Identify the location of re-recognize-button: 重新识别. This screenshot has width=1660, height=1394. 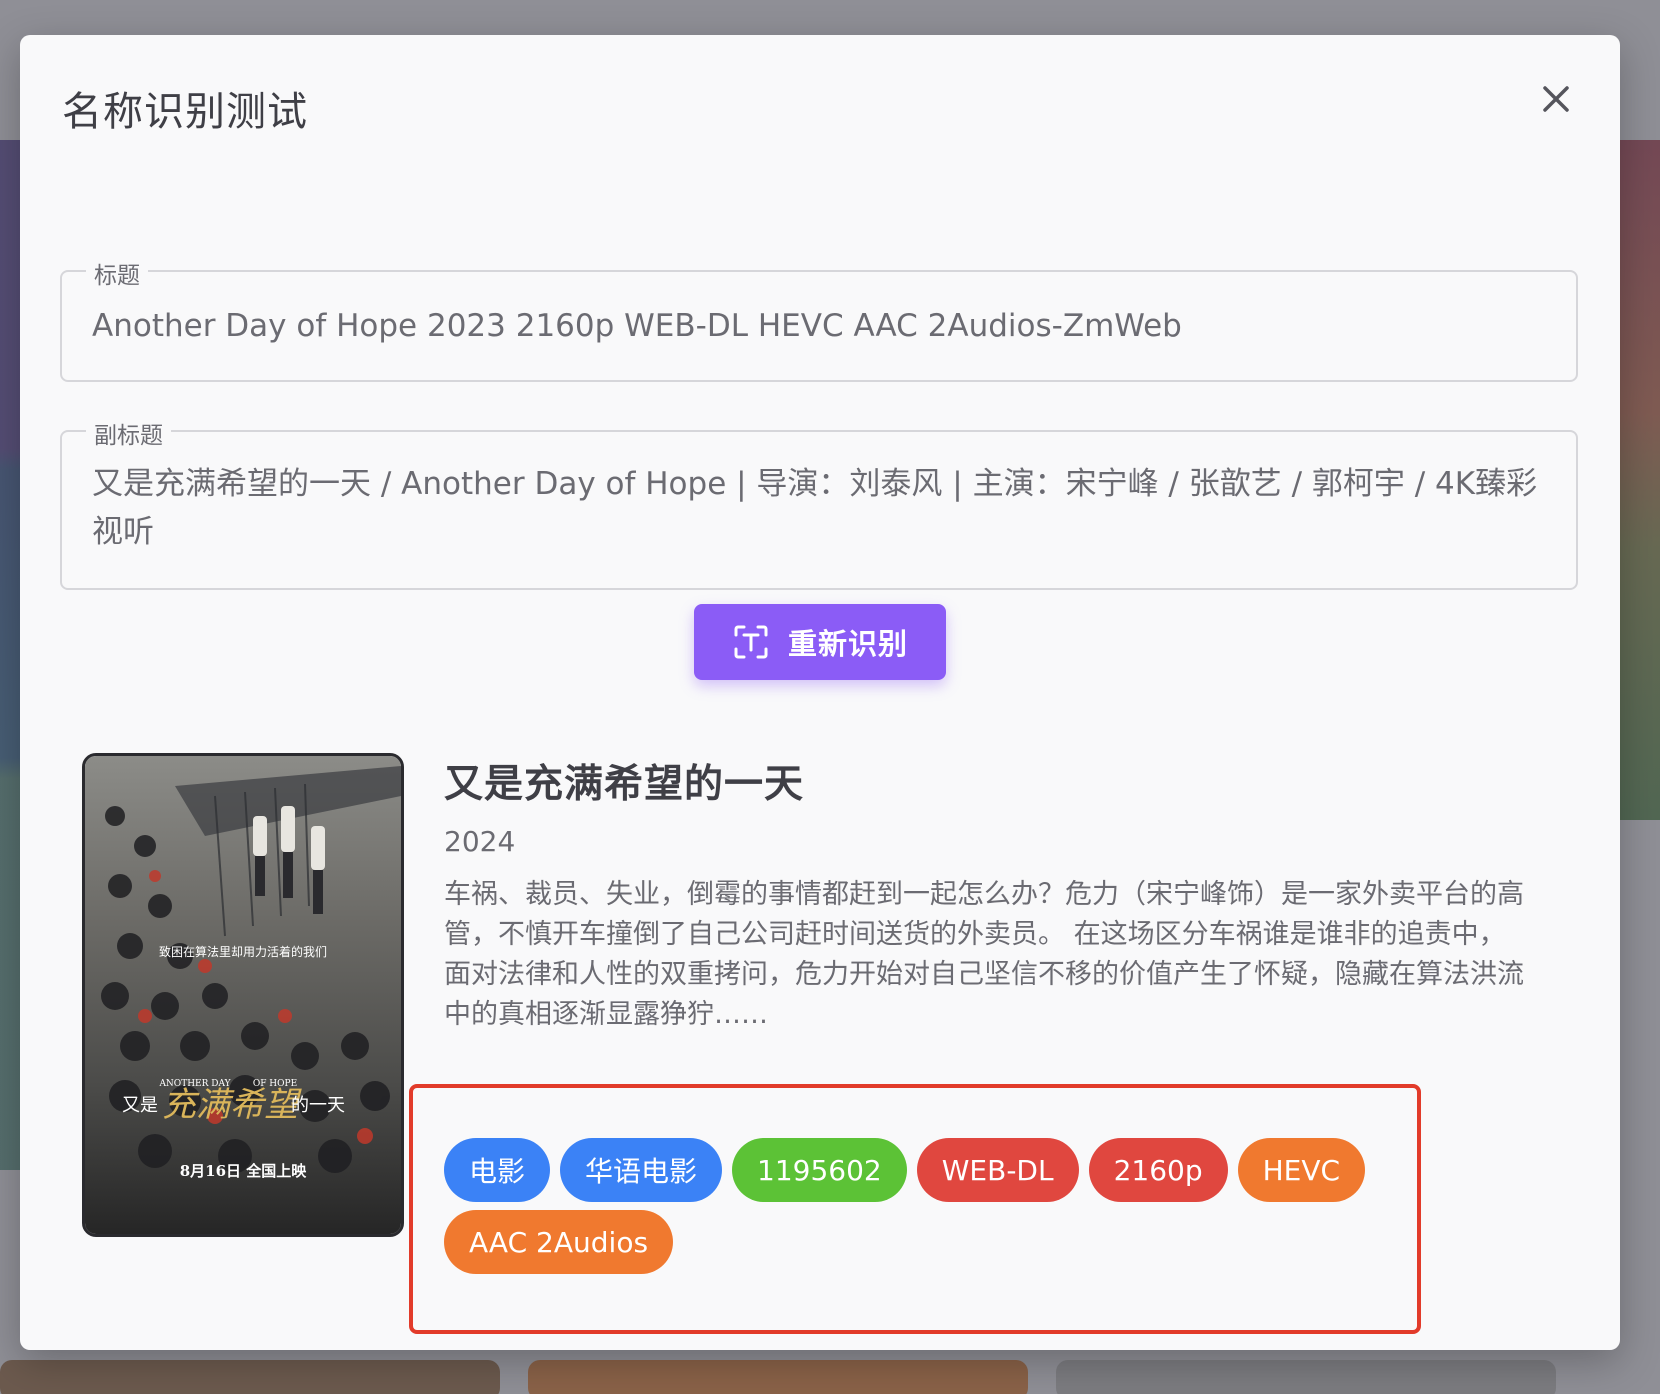
(820, 642).